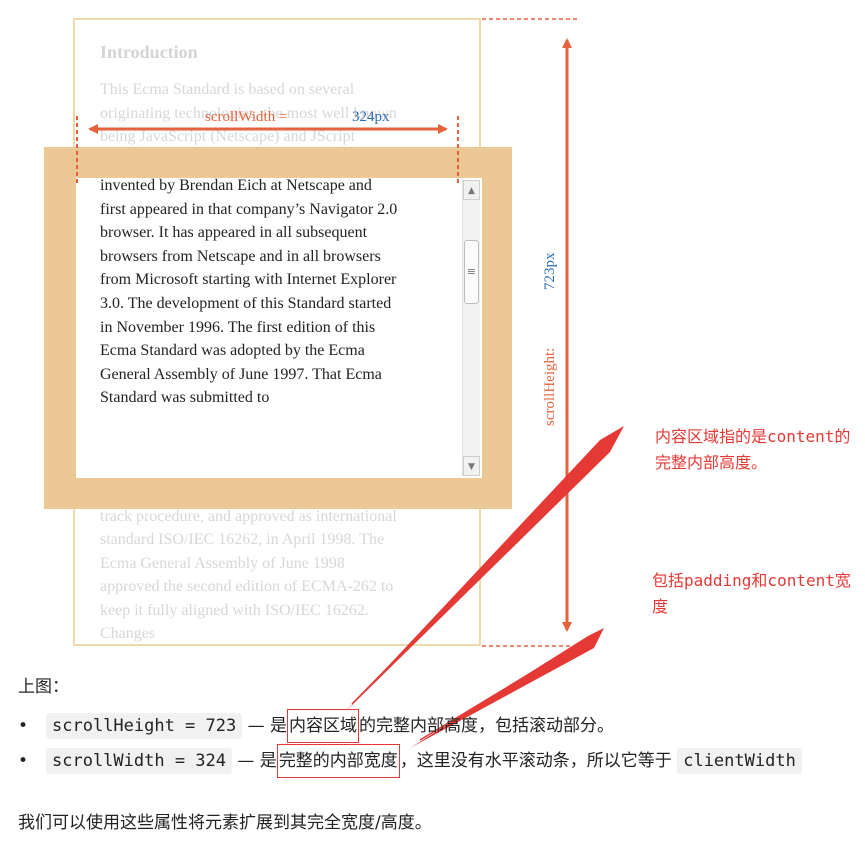 This screenshot has height=847, width=865. What do you see at coordinates (753, 449) in the screenshot?
I see `content-area-note: 内容区域指的是content的完整内部高度。` at bounding box center [753, 449].